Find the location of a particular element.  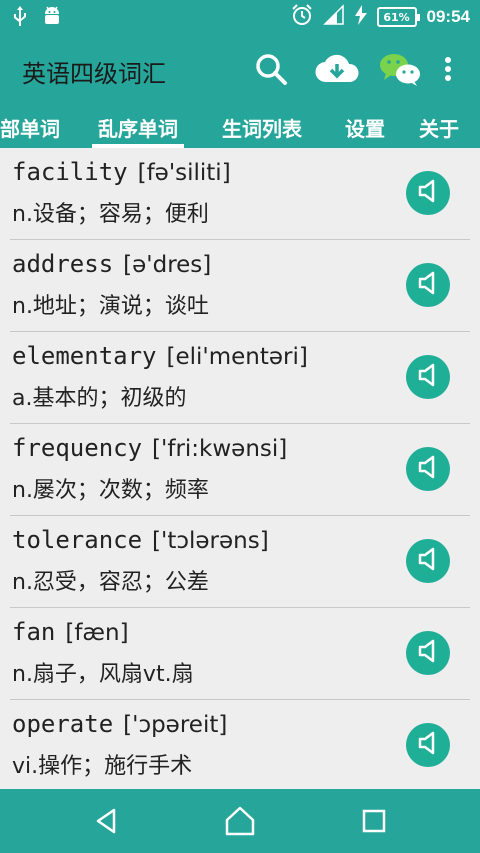

recents-button is located at coordinates (374, 823).